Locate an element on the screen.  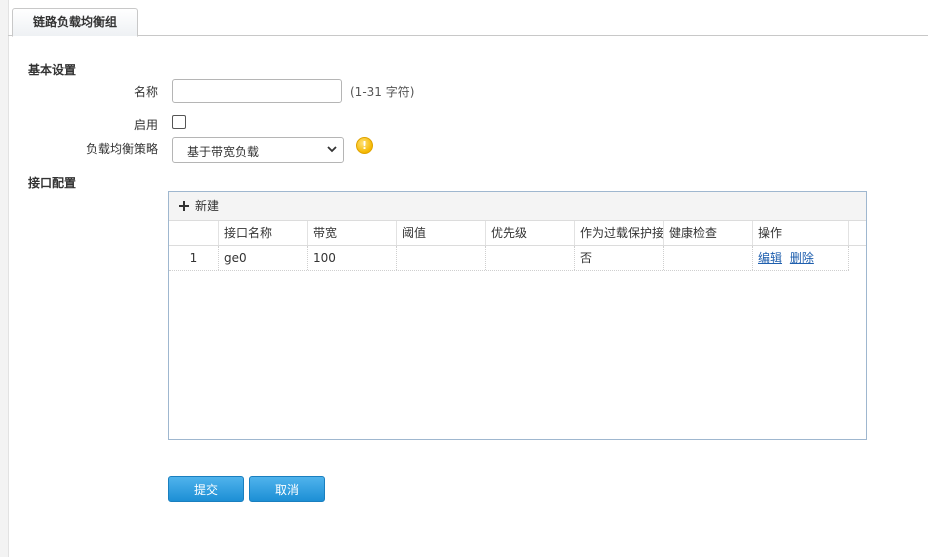
enable-label: 启用 is located at coordinates (145, 125).